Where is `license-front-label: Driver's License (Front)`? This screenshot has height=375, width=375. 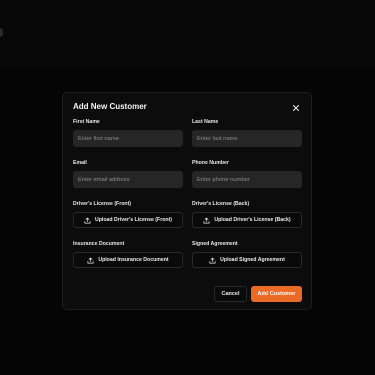 license-front-label: Driver's License (Front) is located at coordinates (102, 204).